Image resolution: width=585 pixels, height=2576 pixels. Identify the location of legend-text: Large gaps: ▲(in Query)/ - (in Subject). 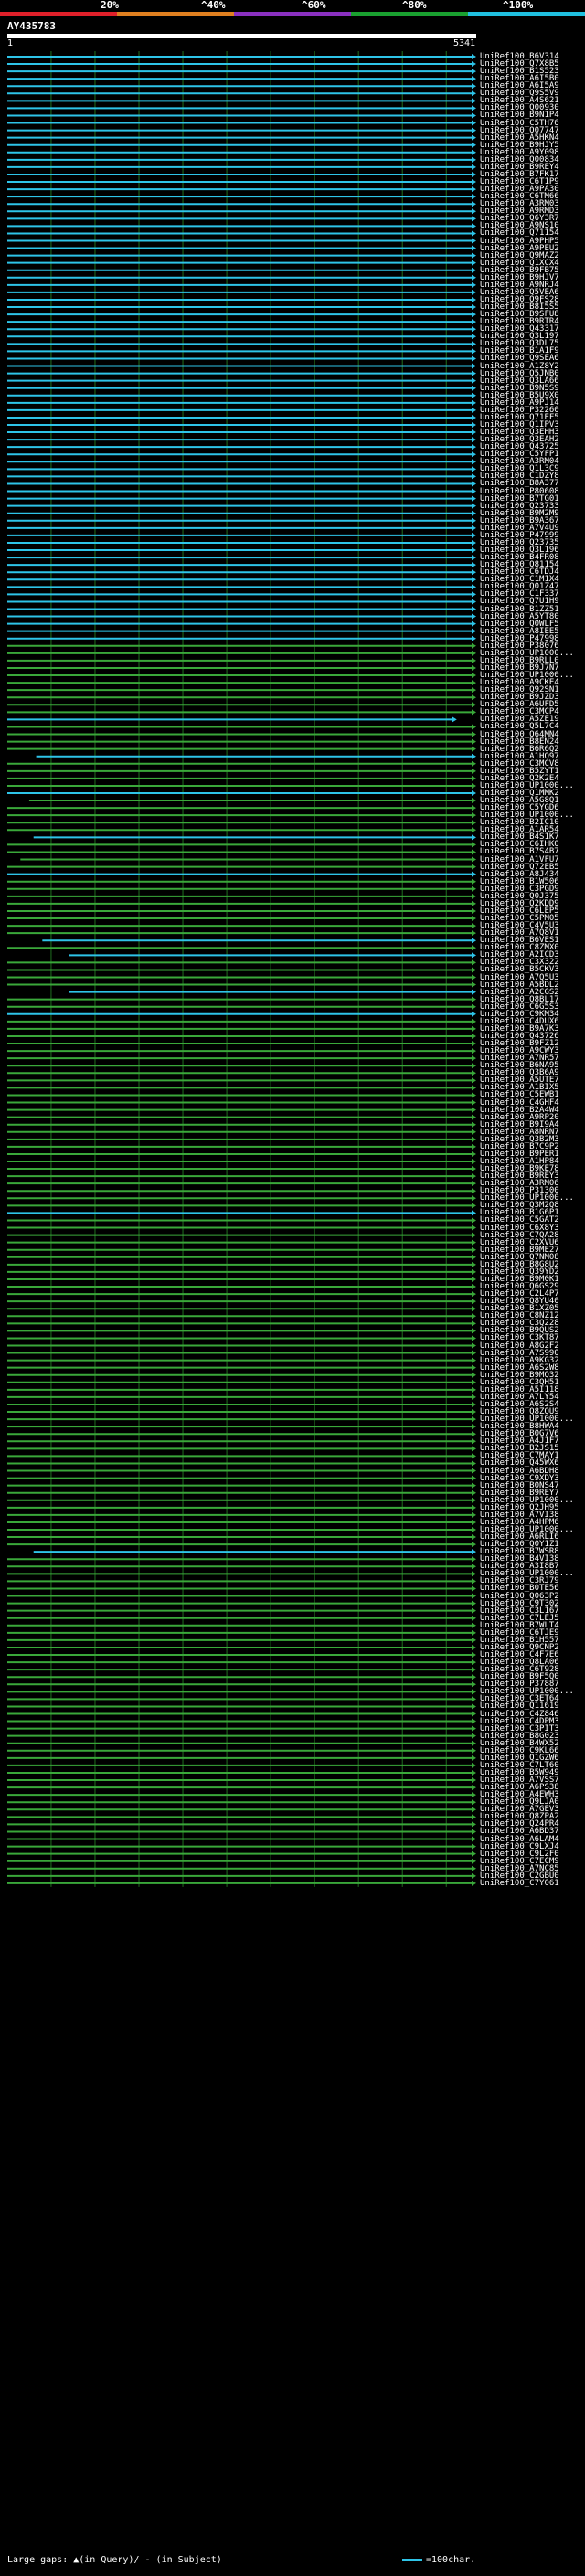
(115, 2560).